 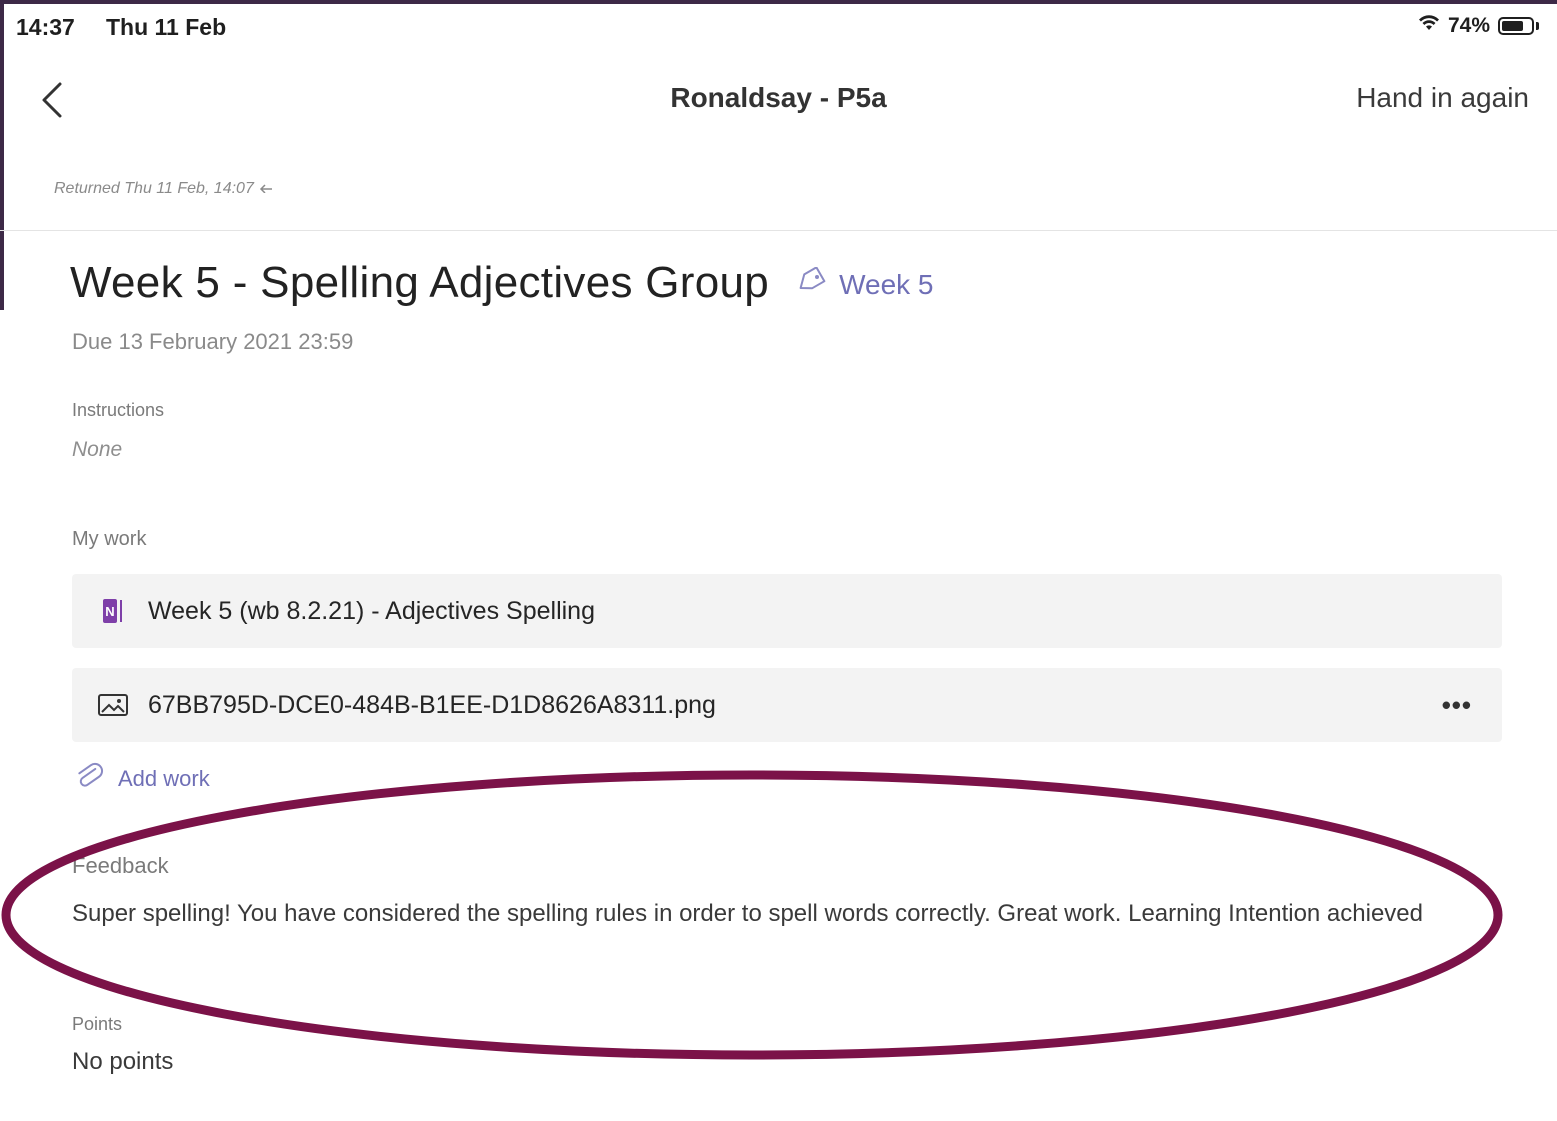 I want to click on more-options-button: •••, so click(x=1457, y=705).